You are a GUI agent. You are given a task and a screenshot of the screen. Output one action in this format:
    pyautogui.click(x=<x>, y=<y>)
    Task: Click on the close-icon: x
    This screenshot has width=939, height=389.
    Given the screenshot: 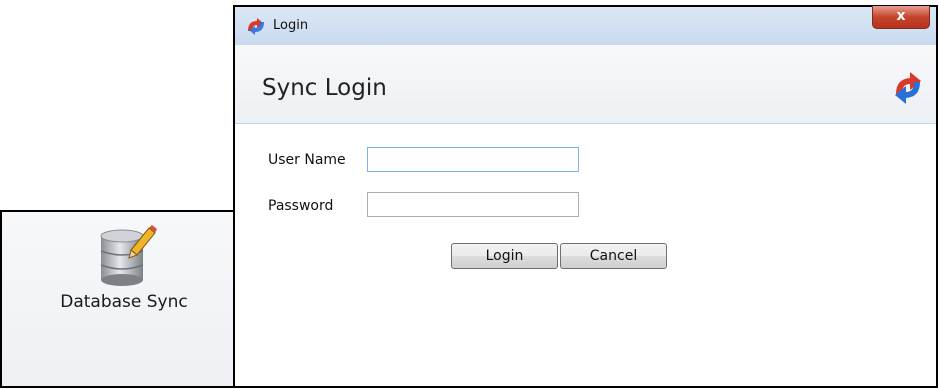 What is the action you would take?
    pyautogui.click(x=901, y=16)
    